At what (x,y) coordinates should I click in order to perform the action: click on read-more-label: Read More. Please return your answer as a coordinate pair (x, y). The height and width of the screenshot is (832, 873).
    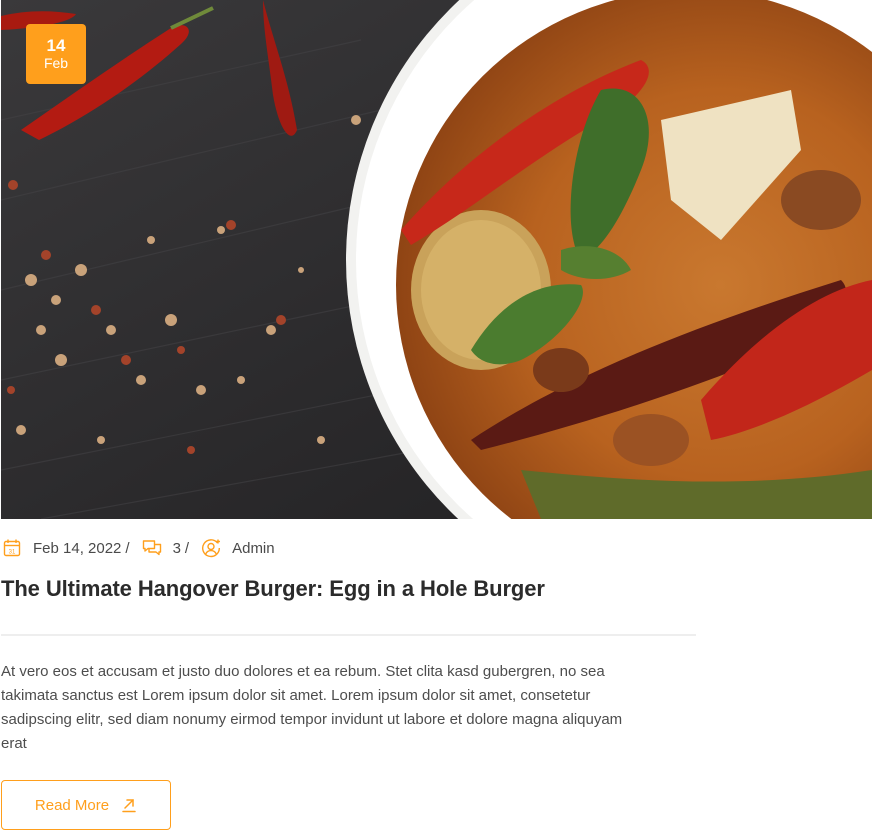
    Looking at the image, I should click on (72, 805).